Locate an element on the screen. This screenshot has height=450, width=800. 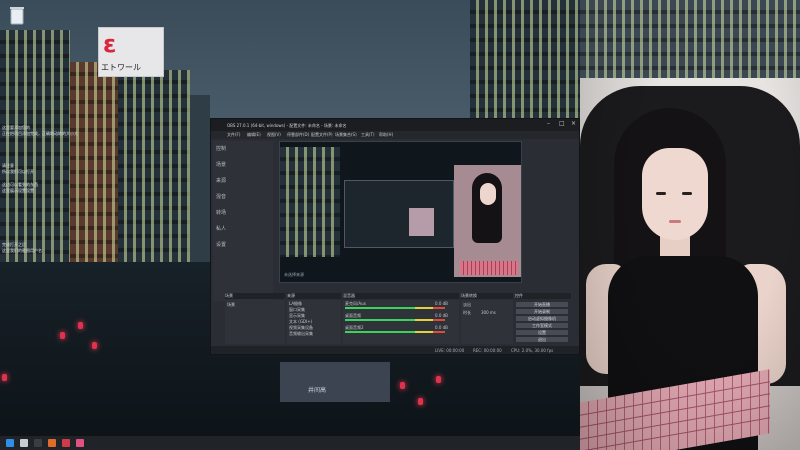
transition-type: 淡出 is located at coordinates (467, 305).